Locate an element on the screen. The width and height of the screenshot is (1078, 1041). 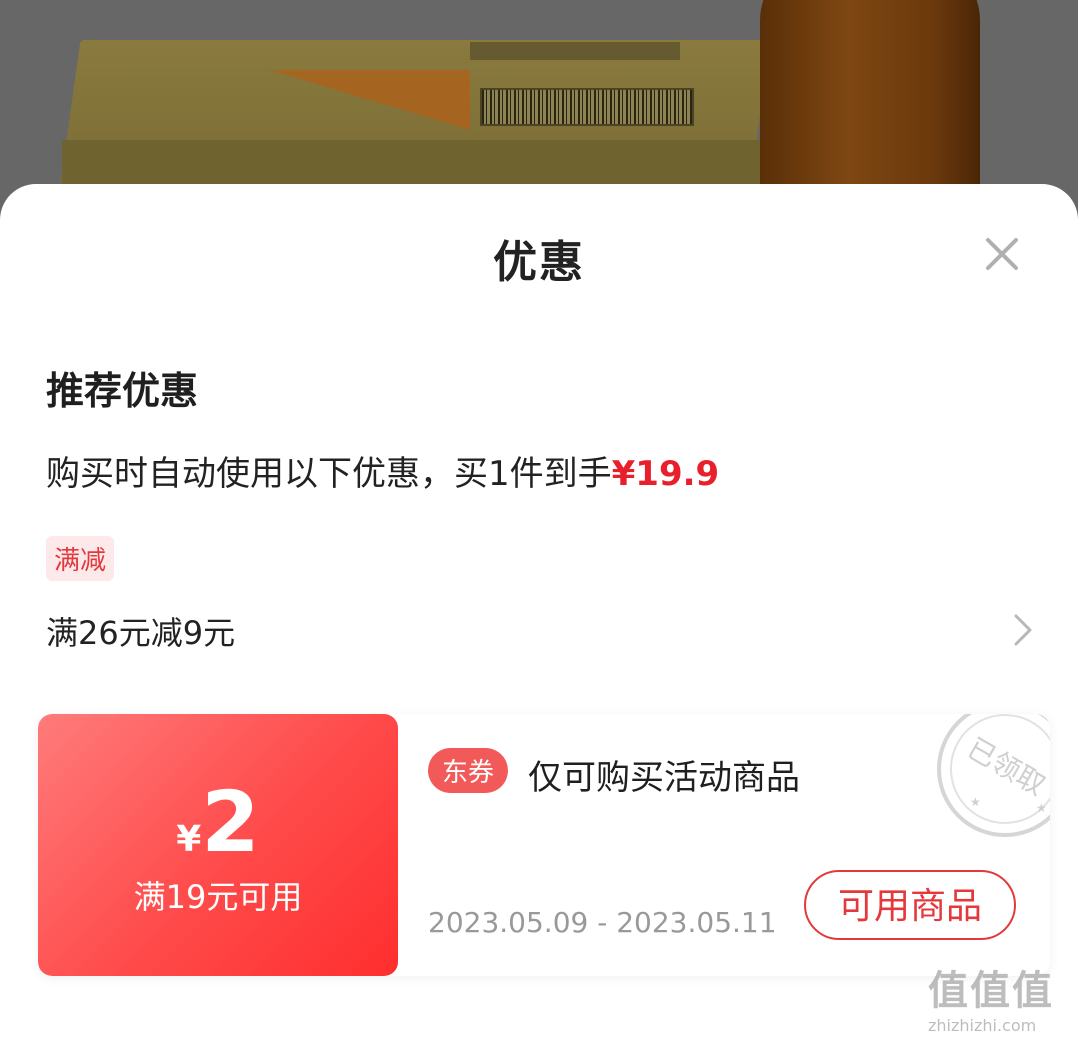
box-arrow-graphic is located at coordinates (350, 100).